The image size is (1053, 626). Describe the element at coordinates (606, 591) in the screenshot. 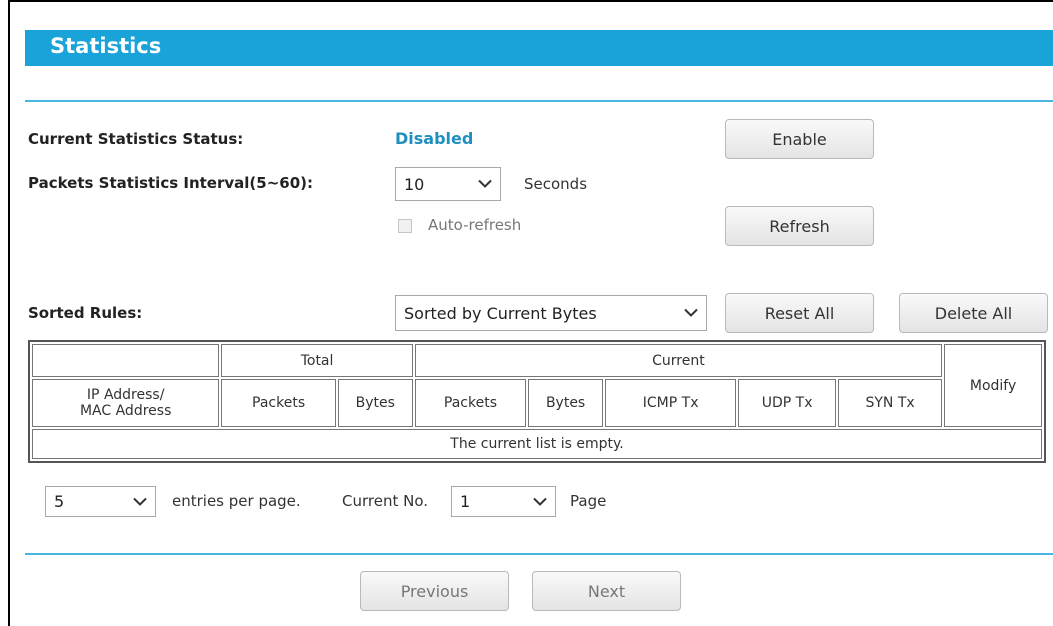

I see `next-button: Next` at that location.